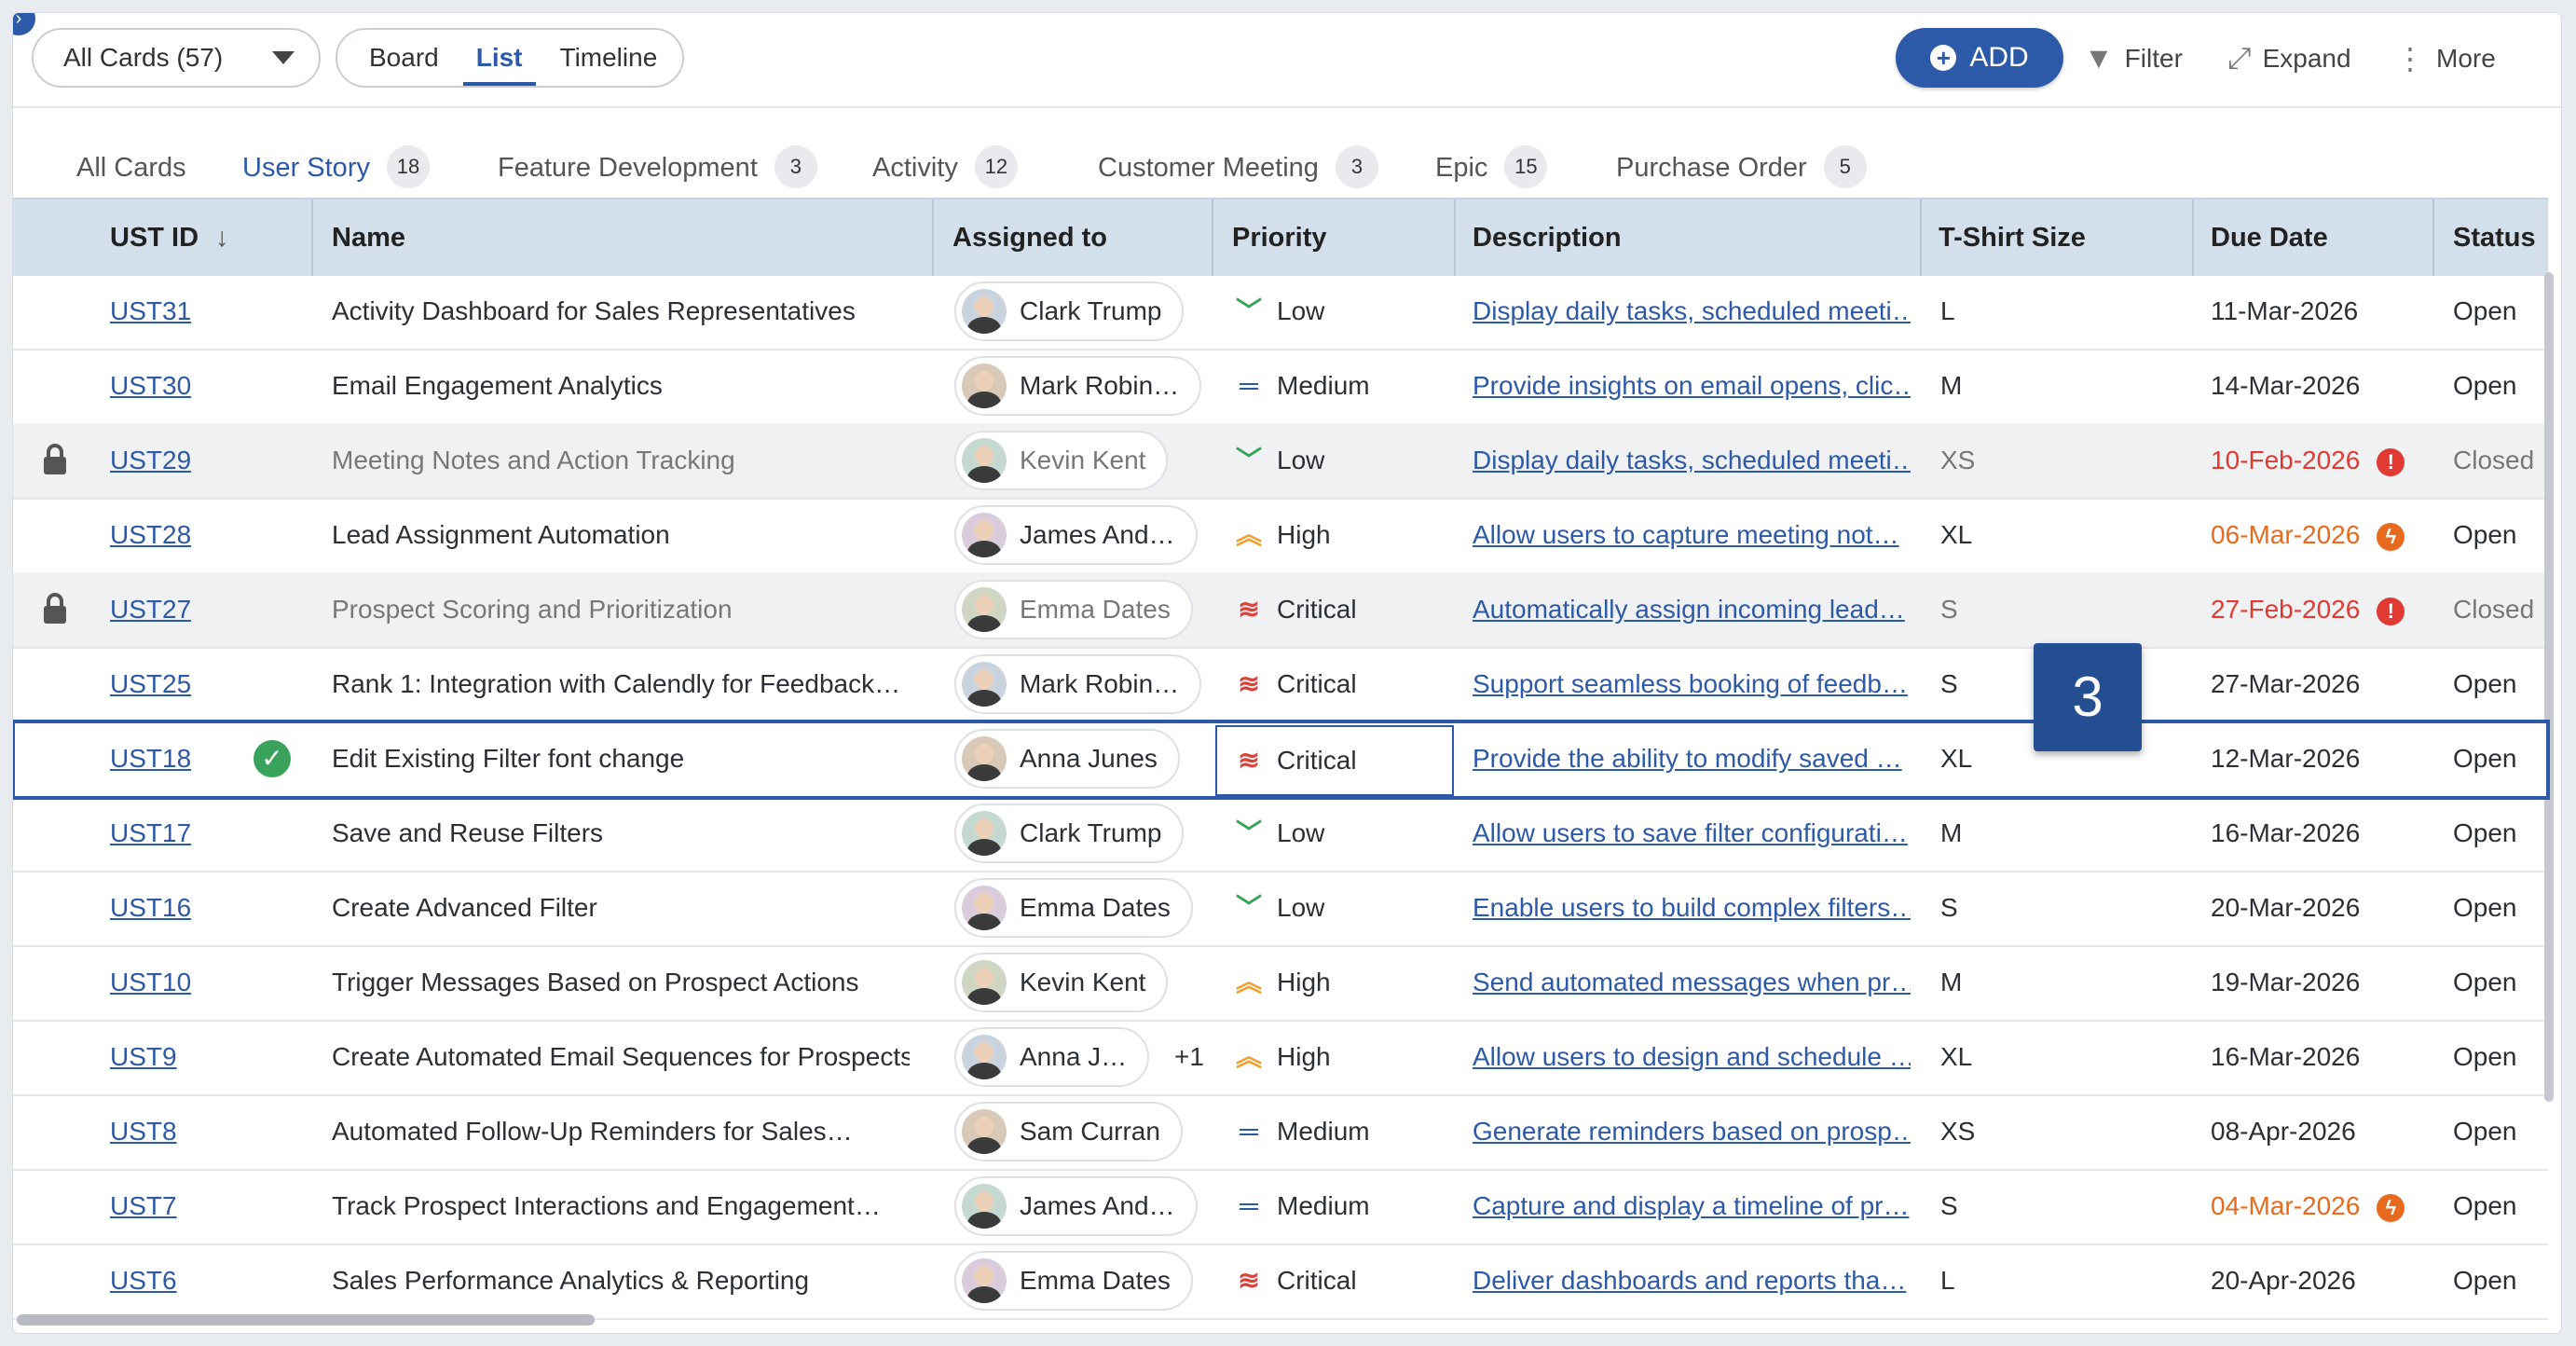 This screenshot has height=1346, width=2576. I want to click on assignee-chip: Anna Junes, so click(1067, 759).